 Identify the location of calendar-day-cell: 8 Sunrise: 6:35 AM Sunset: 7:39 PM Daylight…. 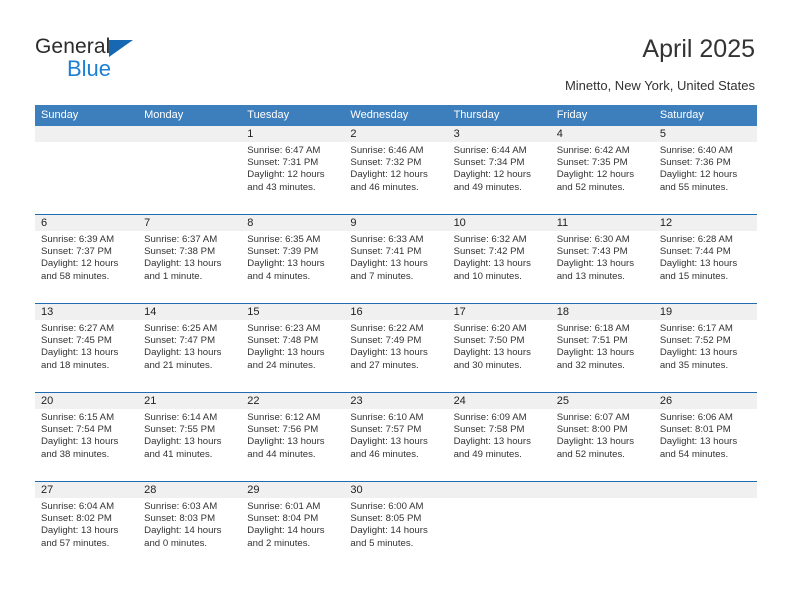
(293, 259).